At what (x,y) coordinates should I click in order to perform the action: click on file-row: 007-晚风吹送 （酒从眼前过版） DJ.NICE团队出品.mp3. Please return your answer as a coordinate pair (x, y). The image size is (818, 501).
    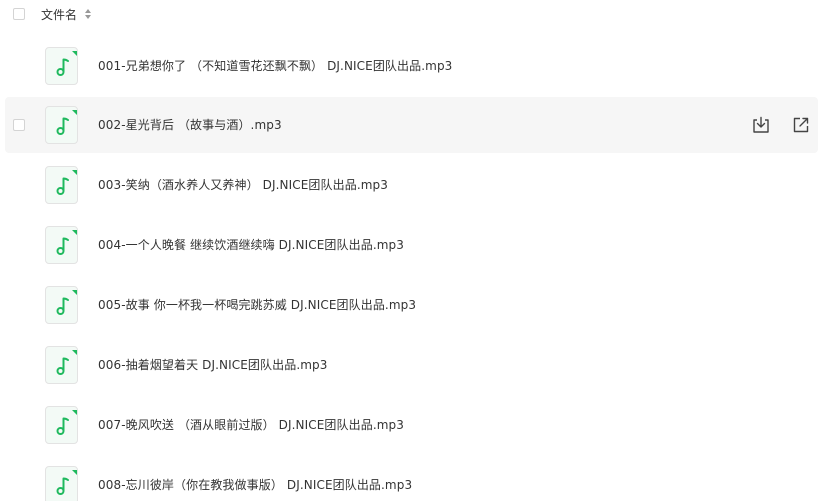
    Looking at the image, I should click on (411, 425).